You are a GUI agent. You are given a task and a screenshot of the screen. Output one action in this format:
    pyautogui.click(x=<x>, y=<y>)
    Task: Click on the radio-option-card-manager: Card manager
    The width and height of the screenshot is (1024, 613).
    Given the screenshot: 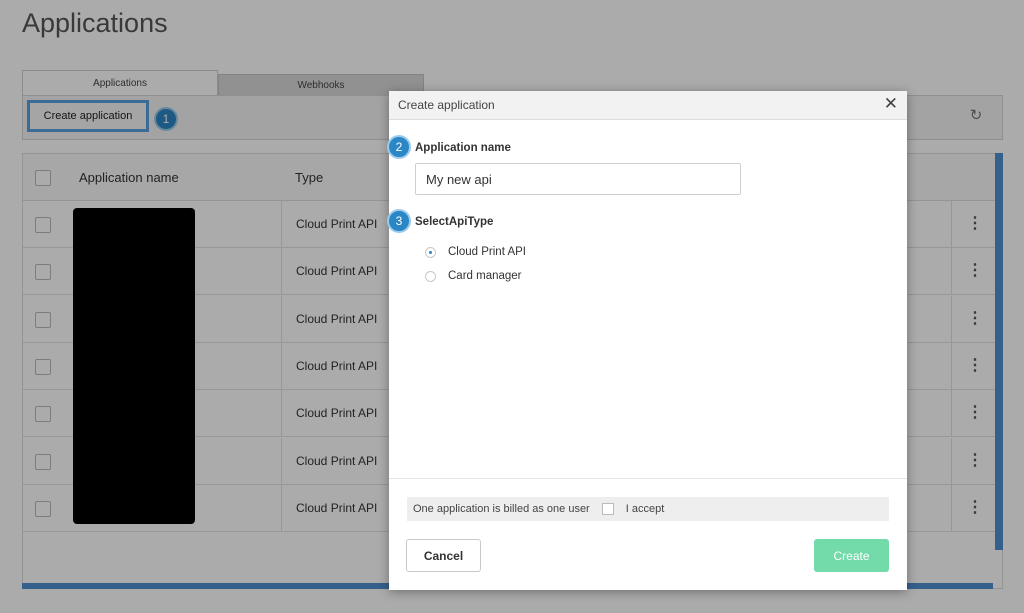 What is the action you would take?
    pyautogui.click(x=473, y=276)
    